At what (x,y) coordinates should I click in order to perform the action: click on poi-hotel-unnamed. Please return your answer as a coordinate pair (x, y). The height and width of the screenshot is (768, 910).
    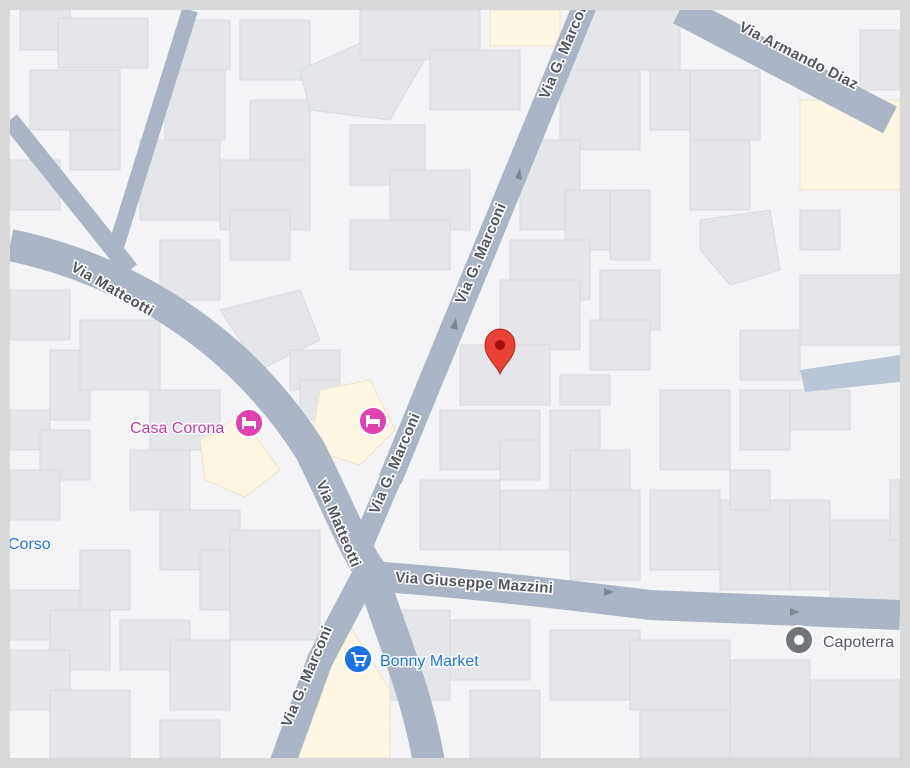
    Looking at the image, I should click on (373, 421).